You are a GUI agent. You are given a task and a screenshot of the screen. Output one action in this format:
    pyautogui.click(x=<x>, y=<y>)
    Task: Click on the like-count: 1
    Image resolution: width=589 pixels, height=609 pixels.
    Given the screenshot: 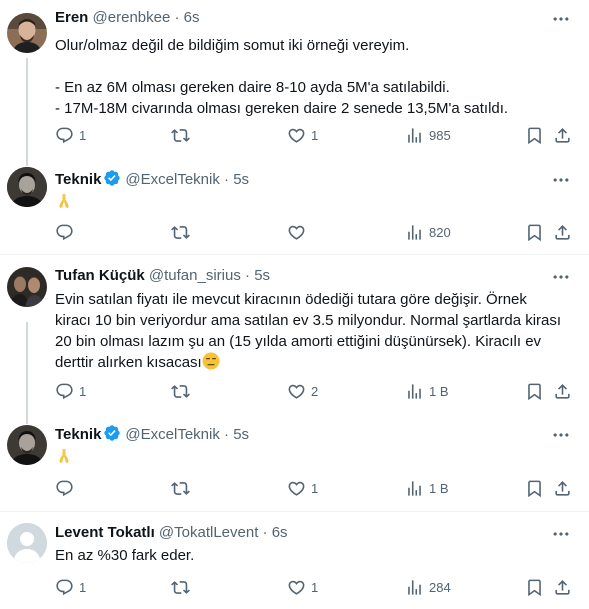 What is the action you would take?
    pyautogui.click(x=315, y=488)
    